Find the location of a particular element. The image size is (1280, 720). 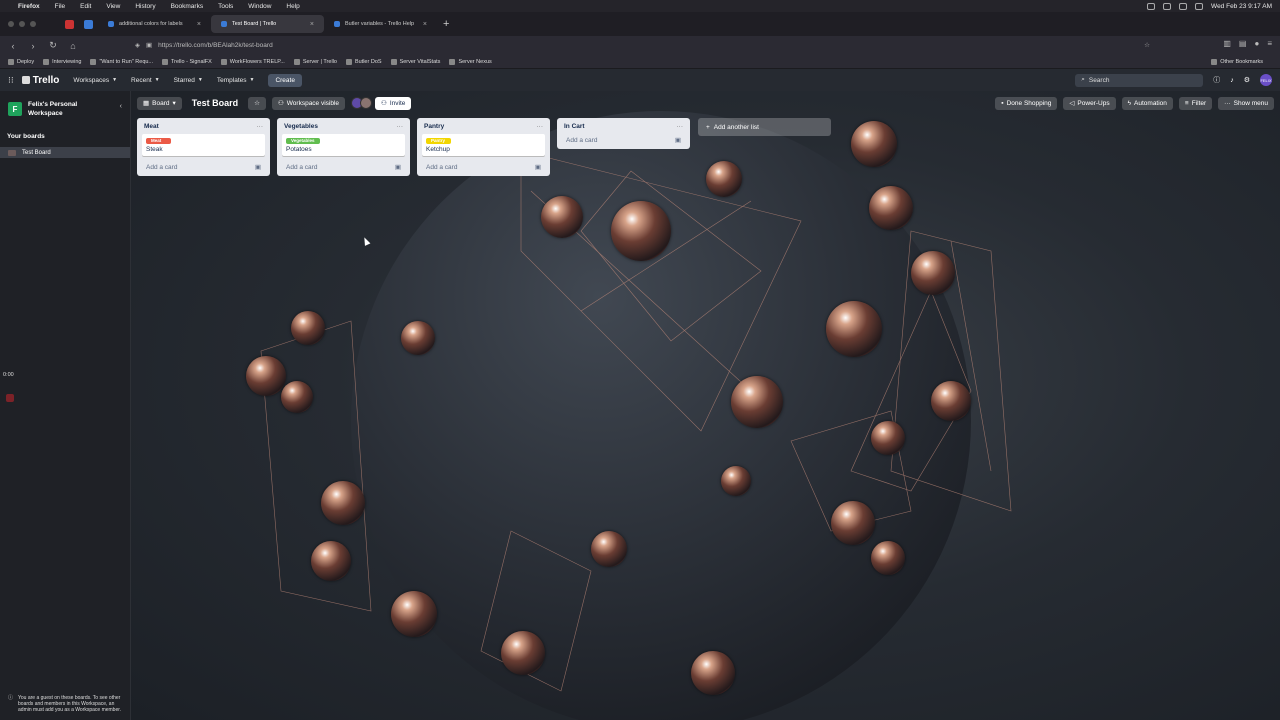

search-input: ⌕ Search is located at coordinates (1139, 80).